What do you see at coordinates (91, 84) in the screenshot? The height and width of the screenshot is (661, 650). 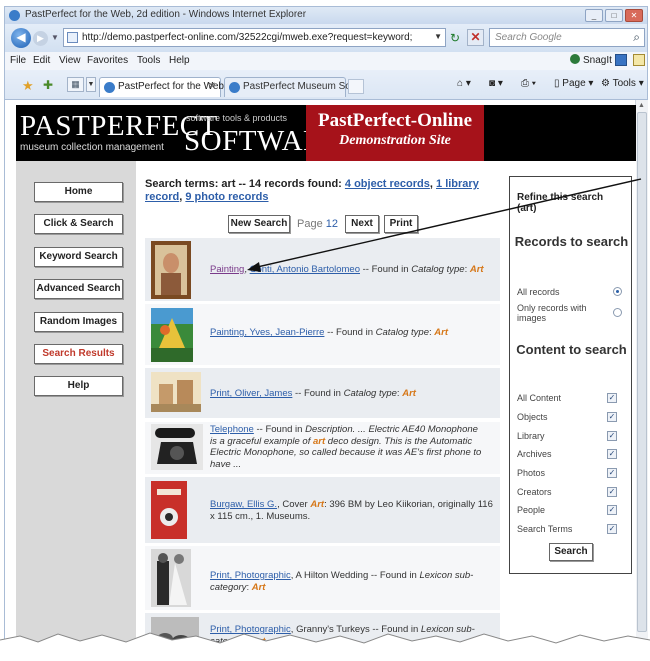 I see `tab-list-dropdown-icon: ▼` at bounding box center [91, 84].